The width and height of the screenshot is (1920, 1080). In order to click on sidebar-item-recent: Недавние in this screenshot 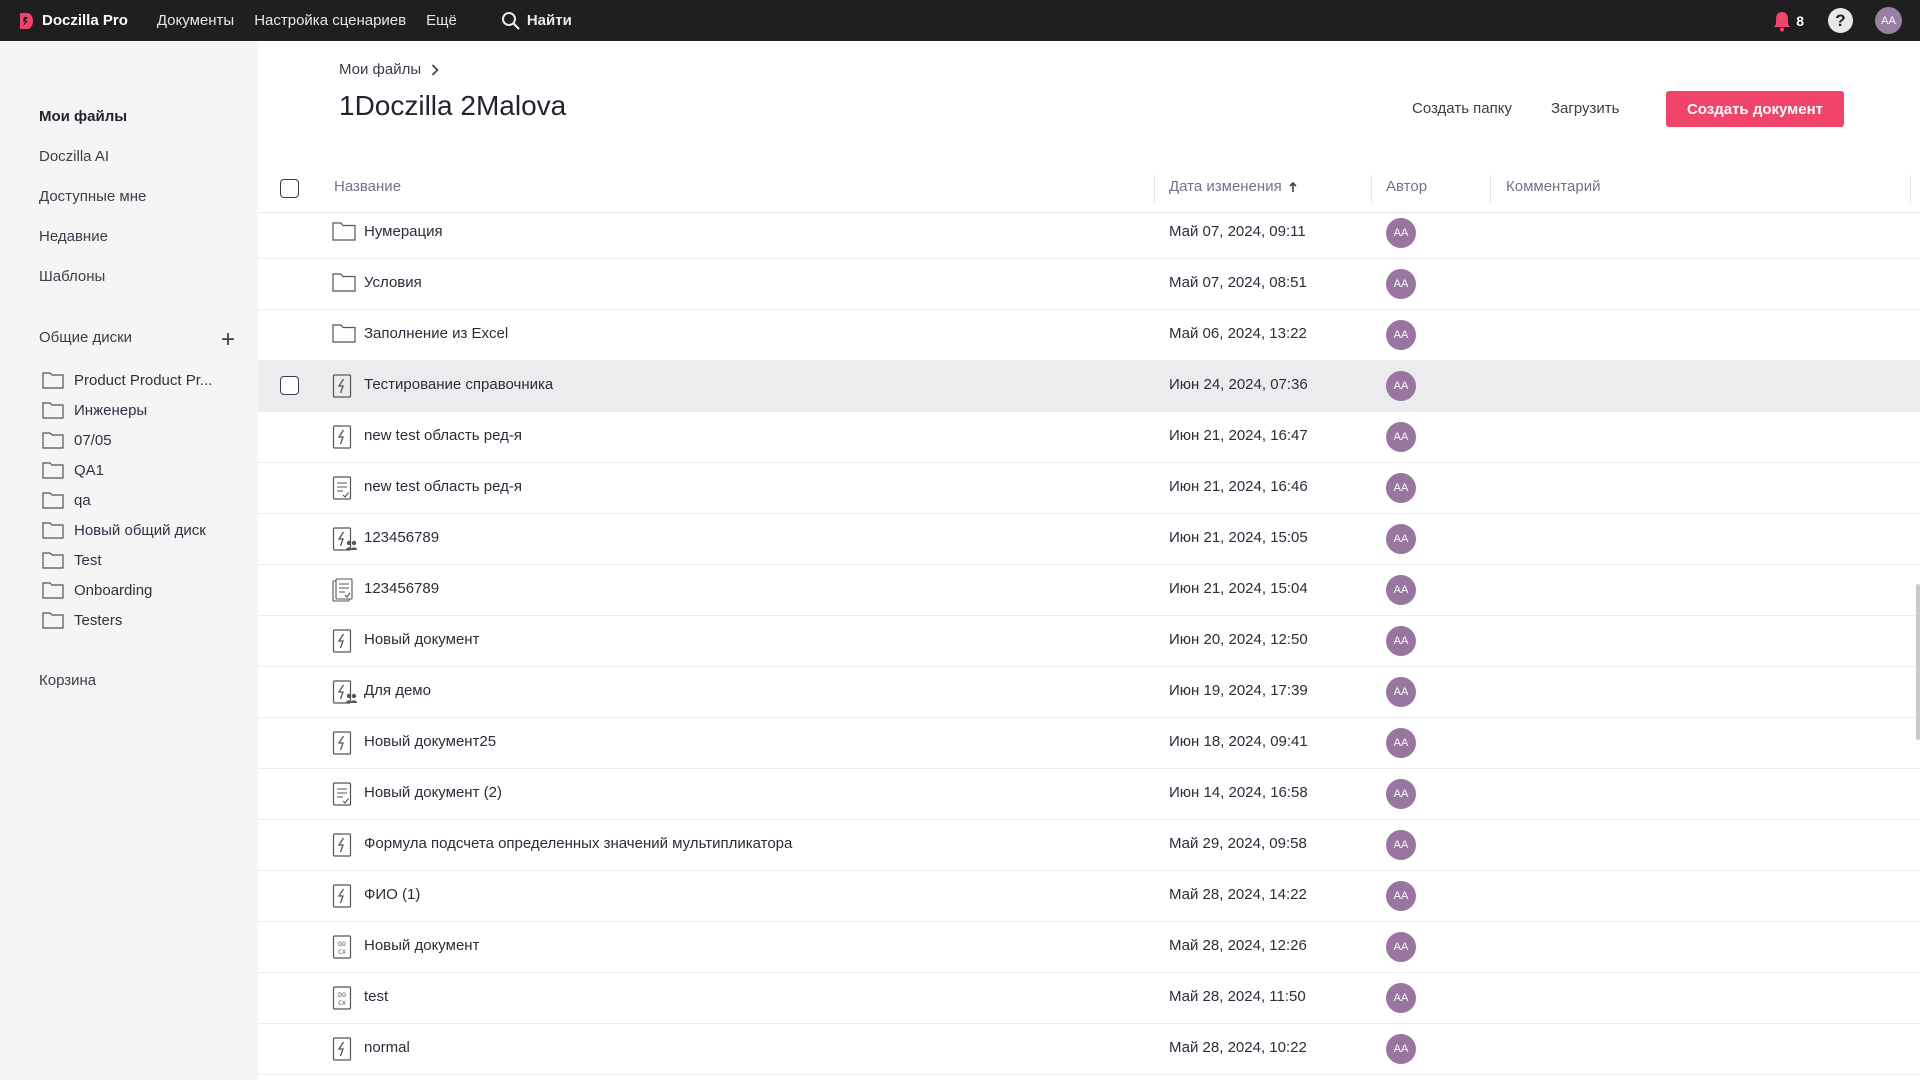, I will do `click(73, 236)`.